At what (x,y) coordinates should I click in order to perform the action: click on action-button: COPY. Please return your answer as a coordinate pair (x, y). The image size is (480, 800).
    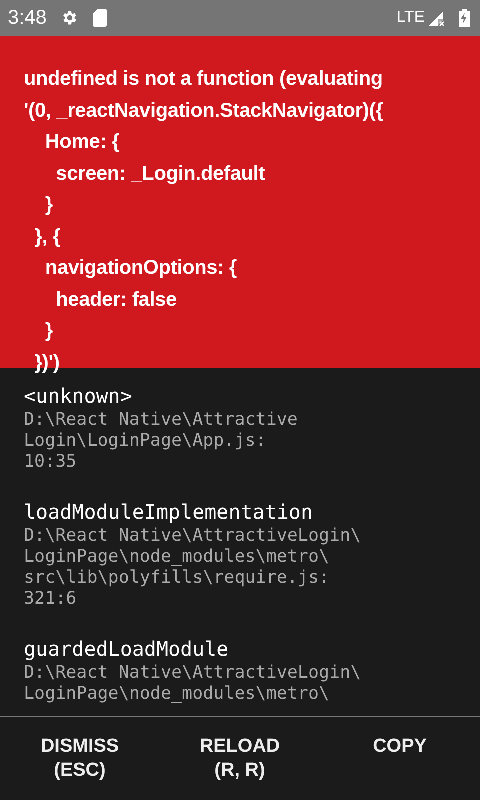
    Looking at the image, I should click on (400, 747).